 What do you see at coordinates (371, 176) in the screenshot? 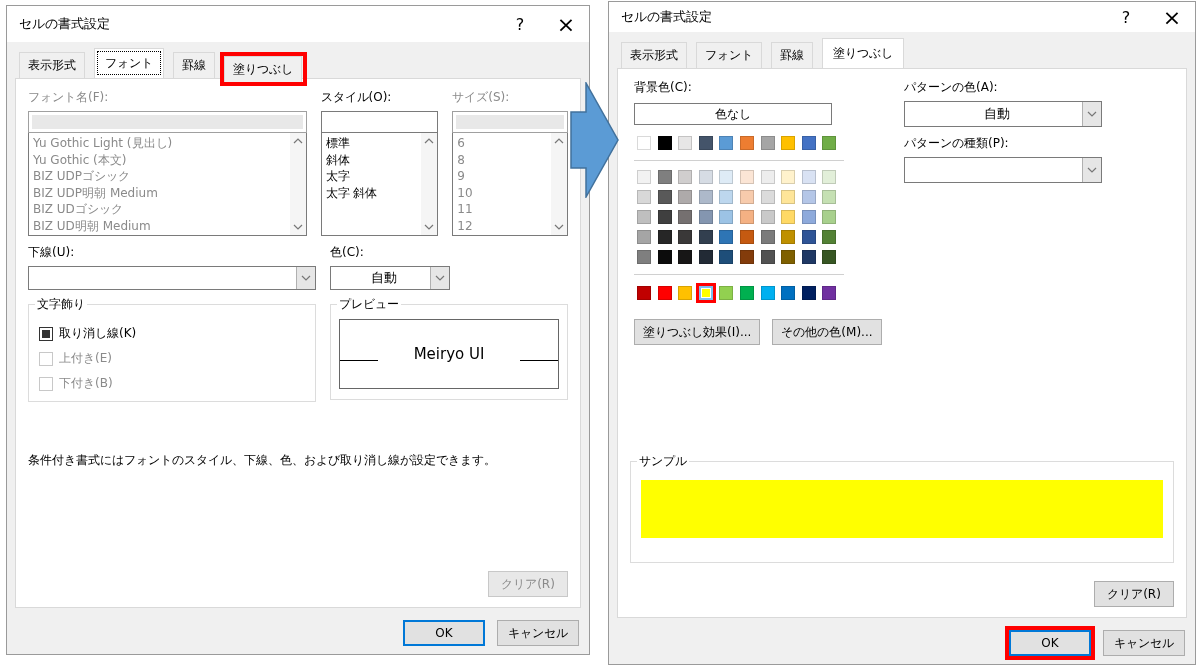
I see `list-item: 太字` at bounding box center [371, 176].